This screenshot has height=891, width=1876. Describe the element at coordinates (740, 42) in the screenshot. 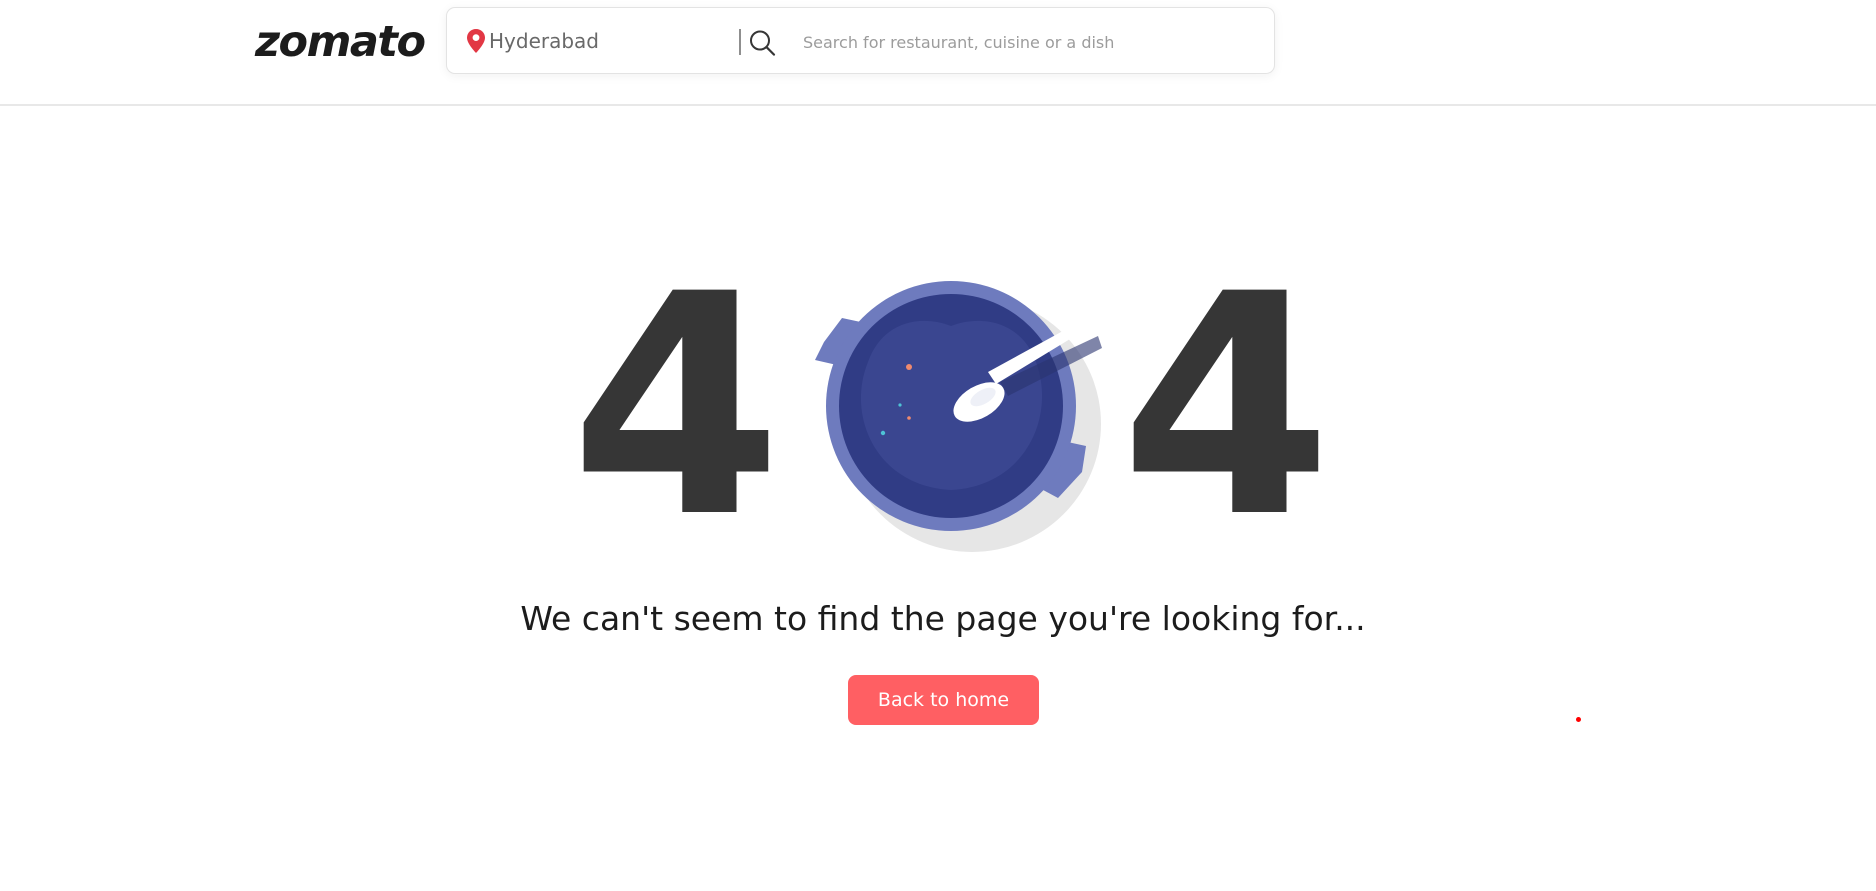

I see `search-divider` at that location.